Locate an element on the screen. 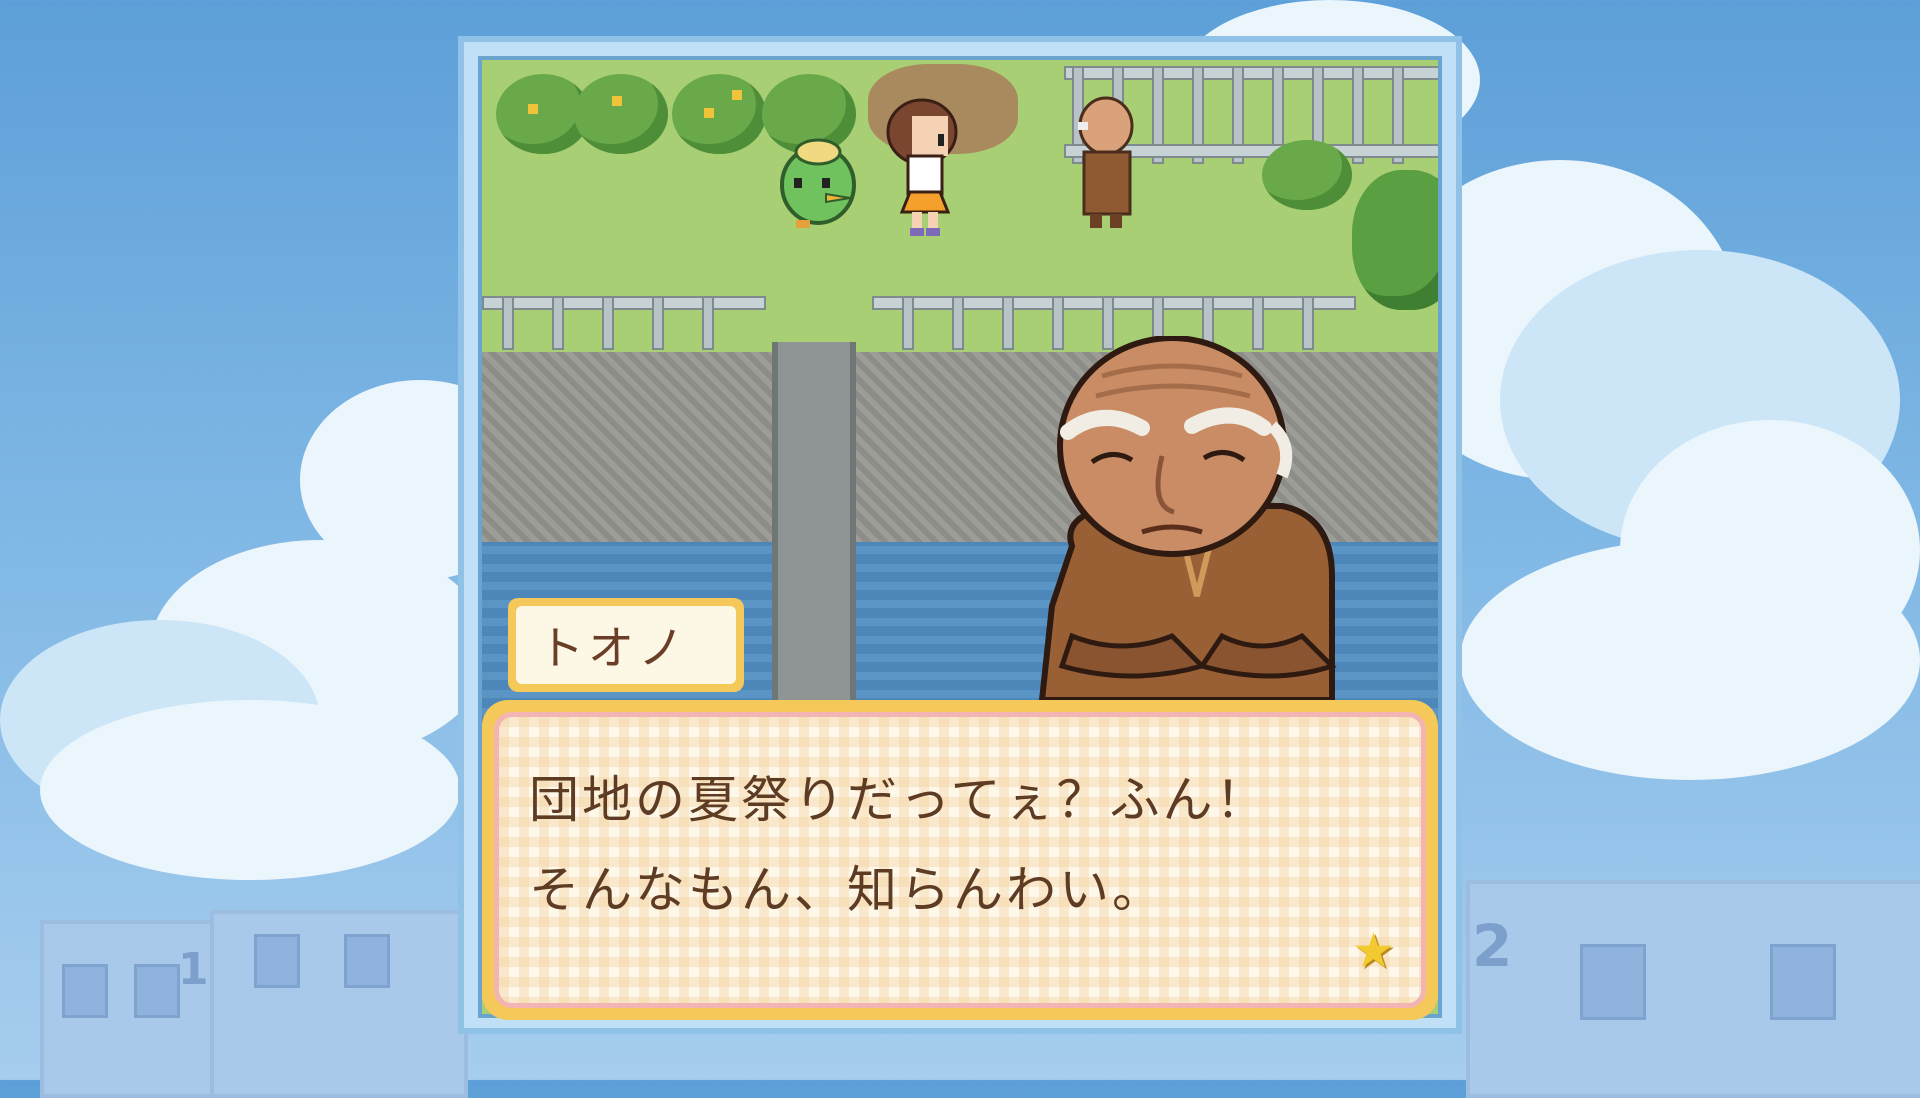  speaker-name: トオノ is located at coordinates (626, 645).